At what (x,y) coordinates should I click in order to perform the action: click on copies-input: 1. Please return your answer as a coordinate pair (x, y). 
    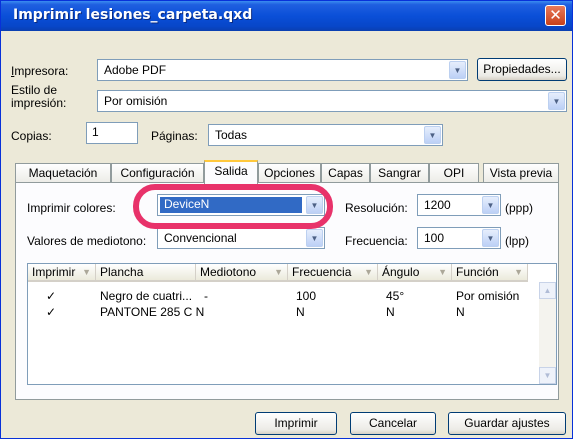
    Looking at the image, I should click on (112, 133).